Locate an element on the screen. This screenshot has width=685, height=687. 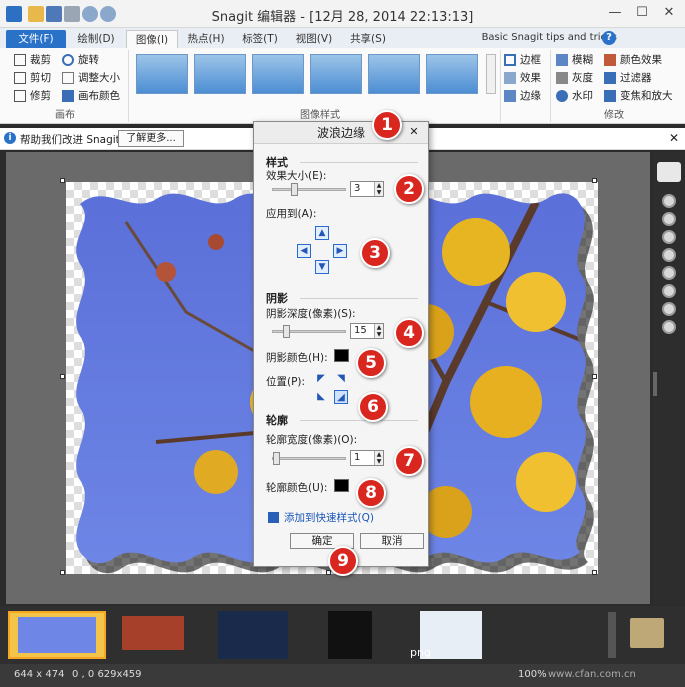
tab-tags: 标签(T) is located at coordinates (260, 39).